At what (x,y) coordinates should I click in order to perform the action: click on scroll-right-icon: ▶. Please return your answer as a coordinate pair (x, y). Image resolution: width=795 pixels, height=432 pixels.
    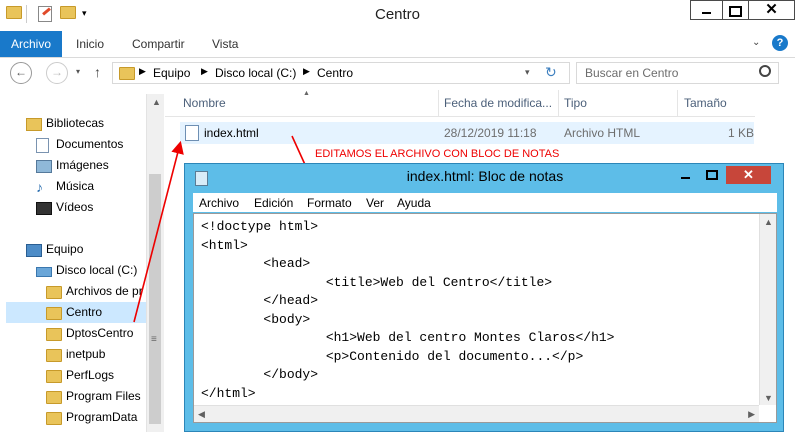
    Looking at the image, I should click on (751, 414).